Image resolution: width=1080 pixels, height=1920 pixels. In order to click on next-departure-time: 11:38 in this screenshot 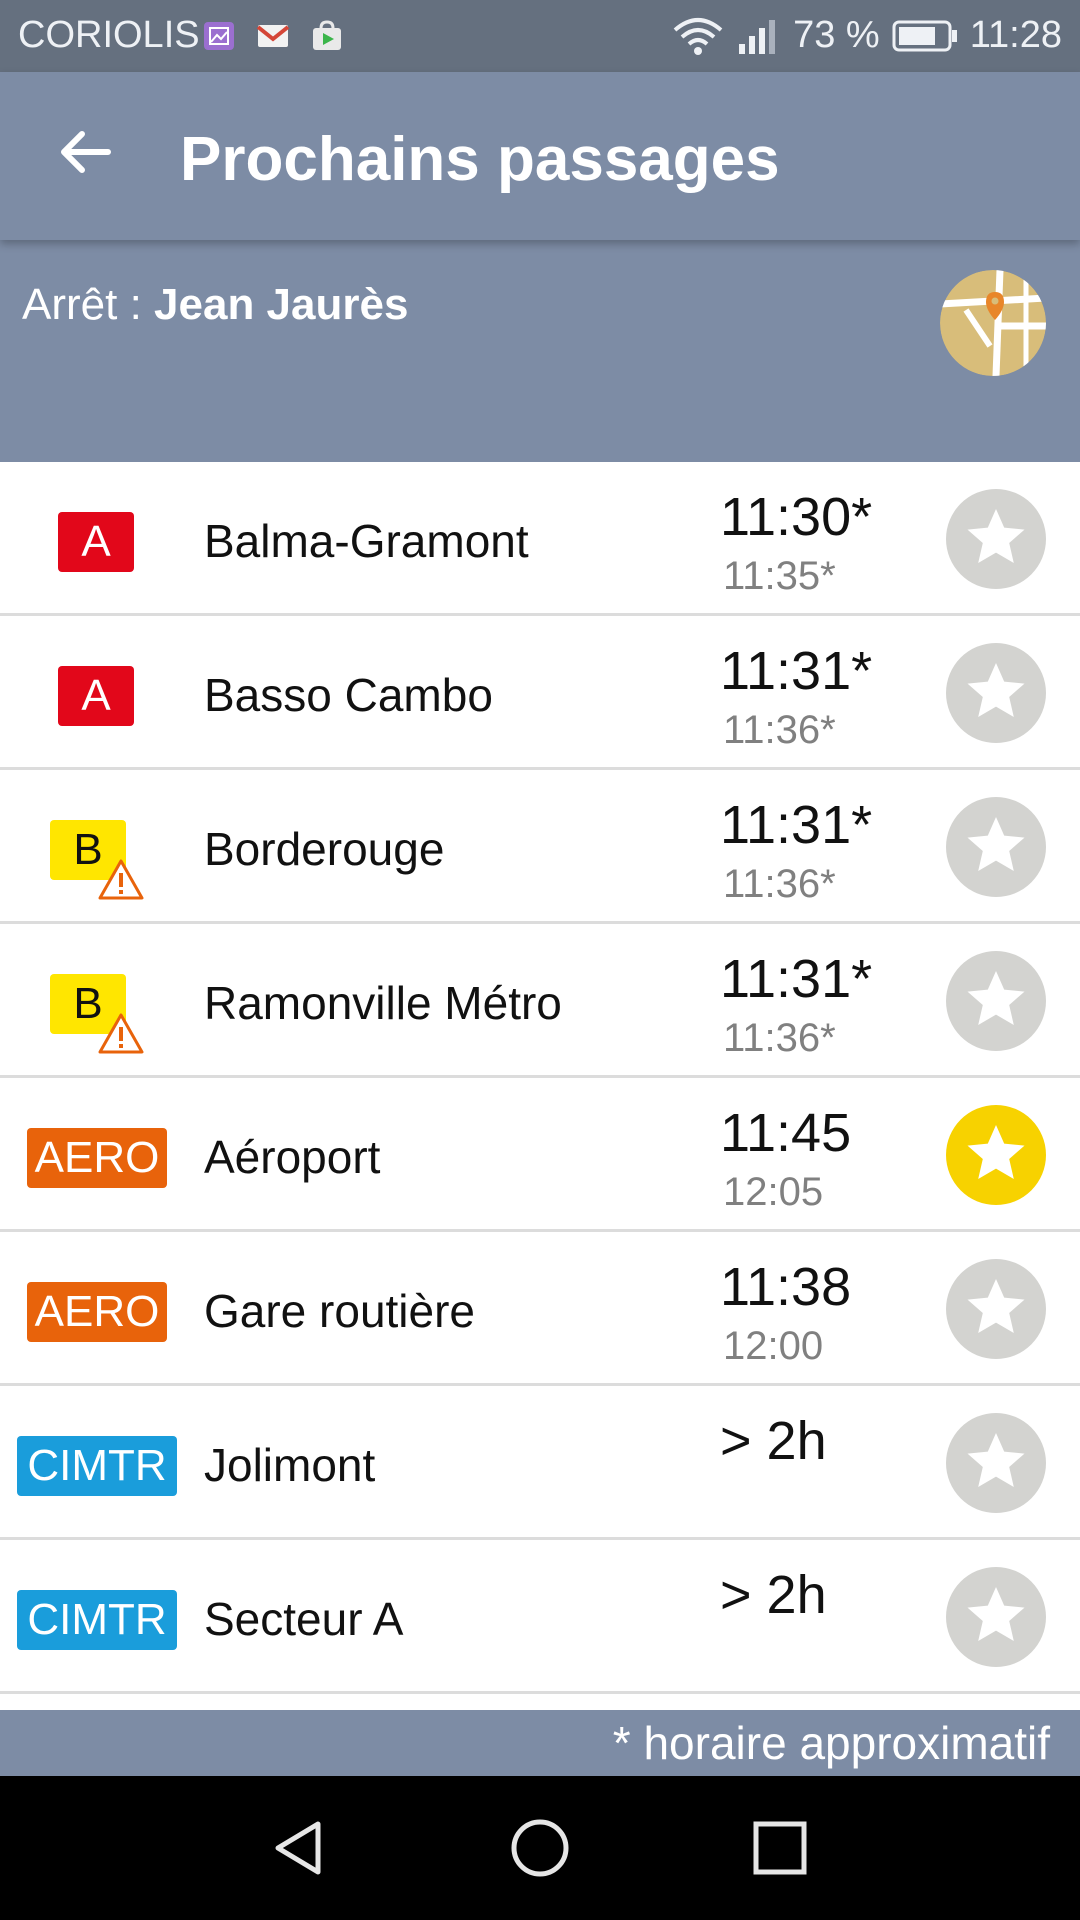, I will do `click(786, 1287)`.